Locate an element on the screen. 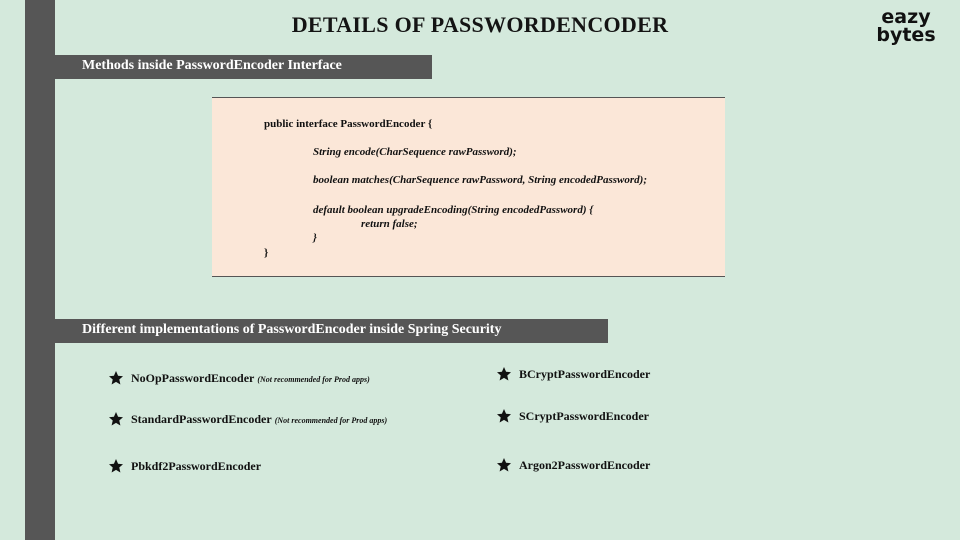 This screenshot has height=540, width=960. item-label: StandardPasswordEncoder is located at coordinates (201, 419).